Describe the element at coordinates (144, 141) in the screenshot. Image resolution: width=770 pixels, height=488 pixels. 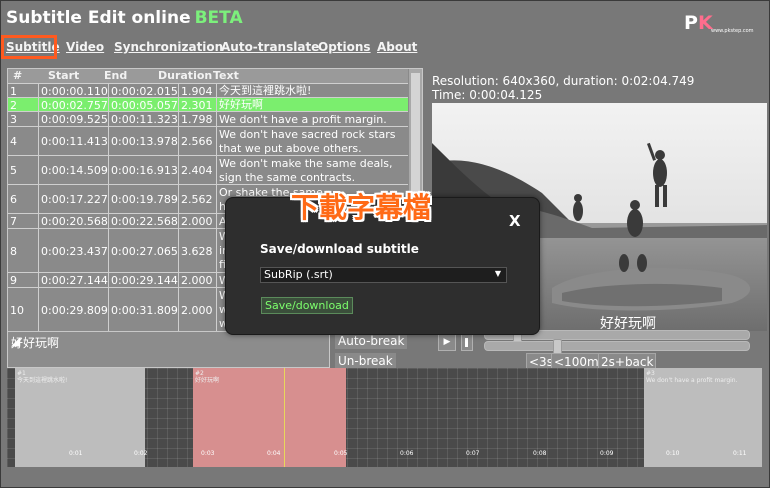
I see `row-end-cell: 0:00:13.978` at that location.